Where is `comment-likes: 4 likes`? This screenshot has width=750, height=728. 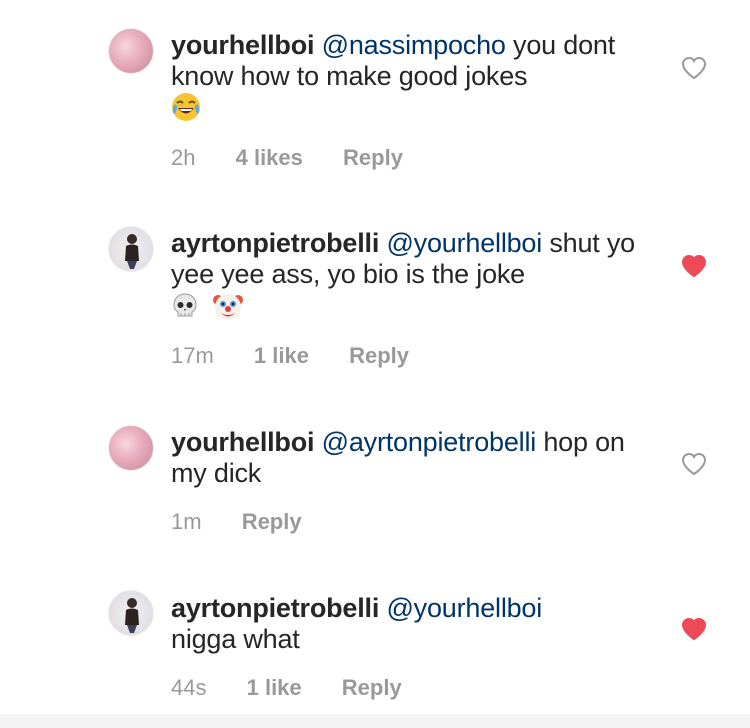
comment-likes: 4 likes is located at coordinates (269, 157).